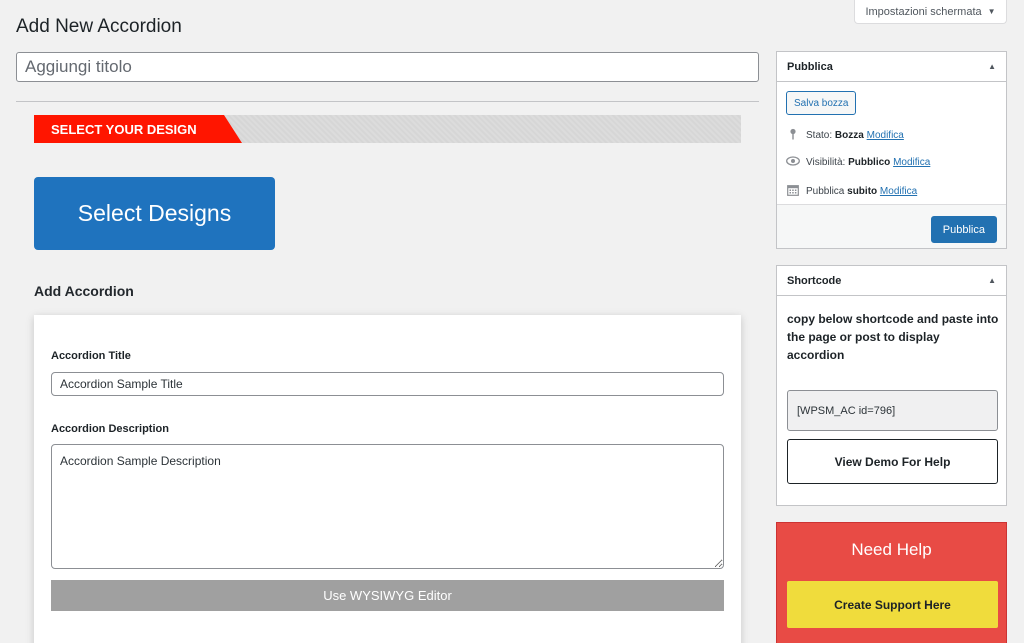 This screenshot has width=1024, height=643. I want to click on accordion-description-label: Accordion Description, so click(110, 429).